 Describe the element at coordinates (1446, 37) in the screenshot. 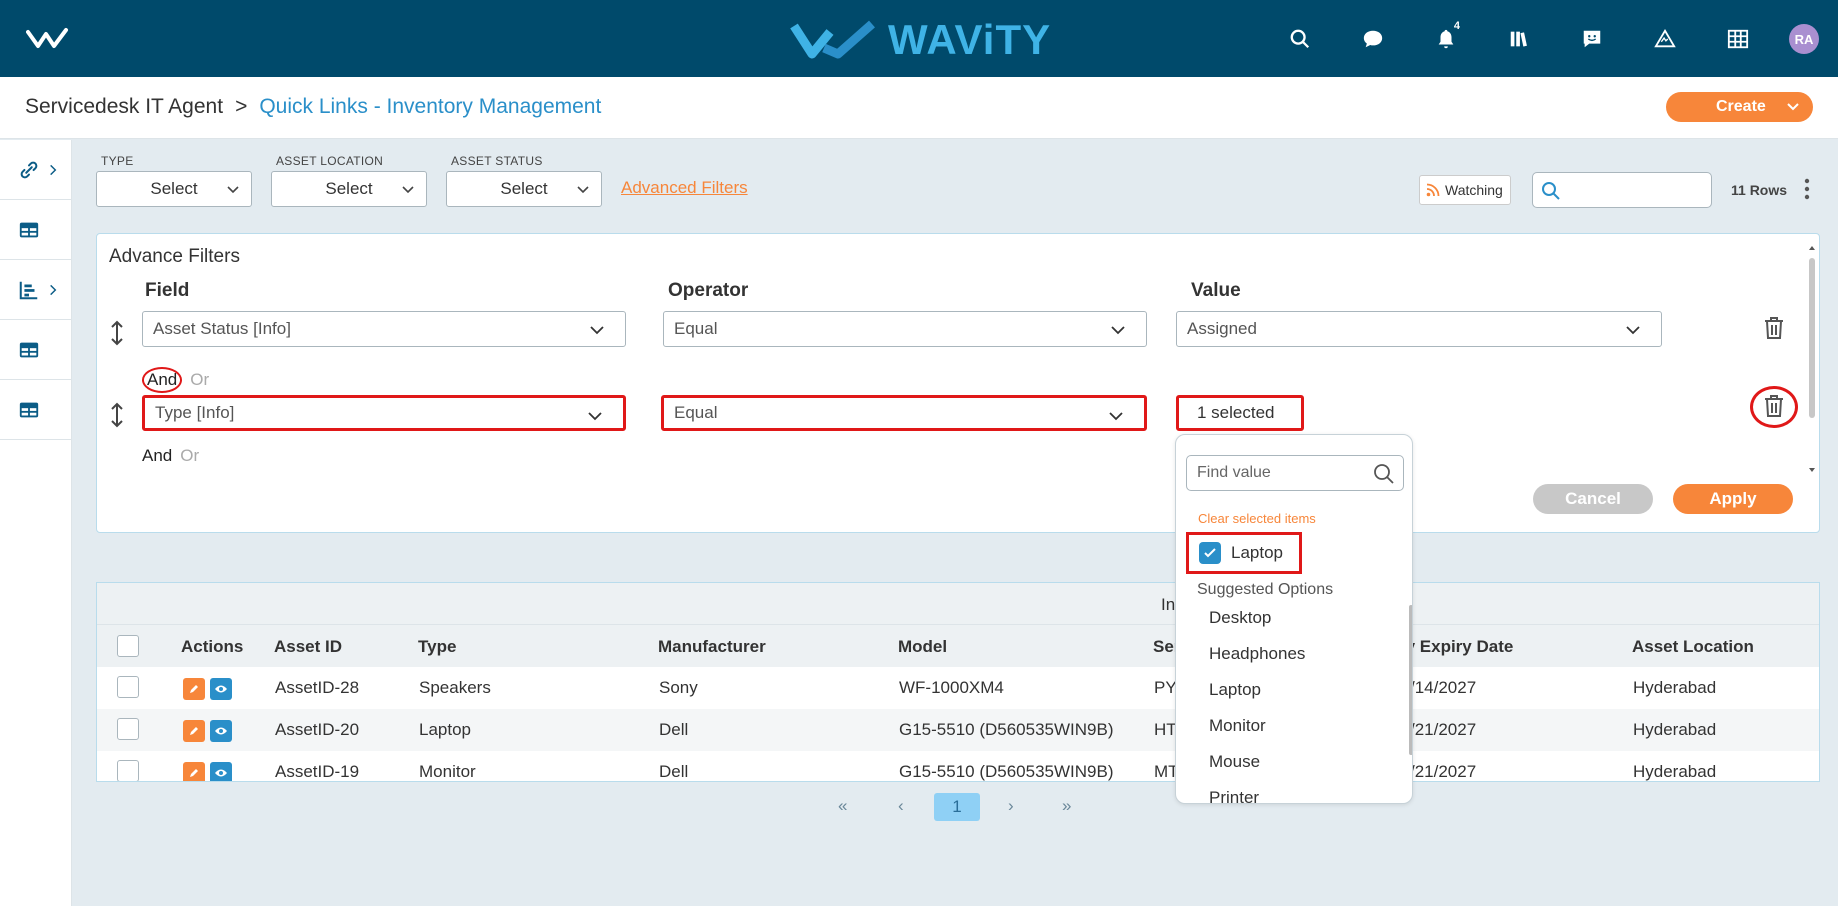

I see `notification-bell-icon: 4` at that location.